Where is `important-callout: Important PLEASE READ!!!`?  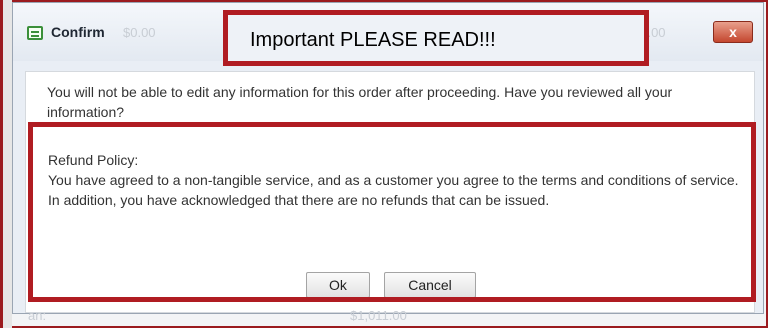 important-callout: Important PLEASE READ!!! is located at coordinates (436, 38).